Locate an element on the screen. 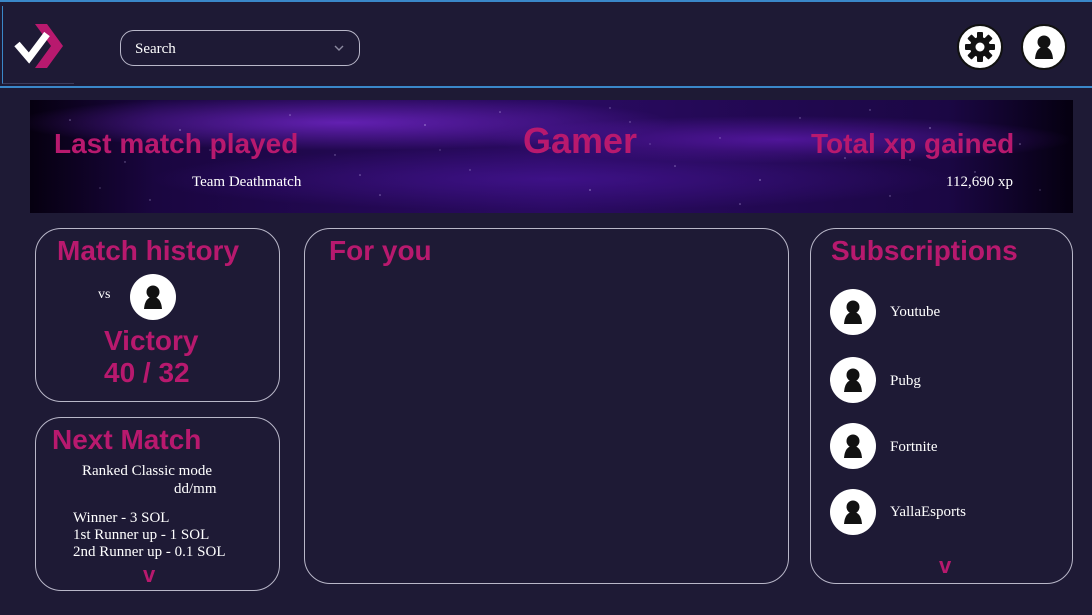 Image resolution: width=1092 pixels, height=615 pixels. search-dropdown is located at coordinates (240, 48).